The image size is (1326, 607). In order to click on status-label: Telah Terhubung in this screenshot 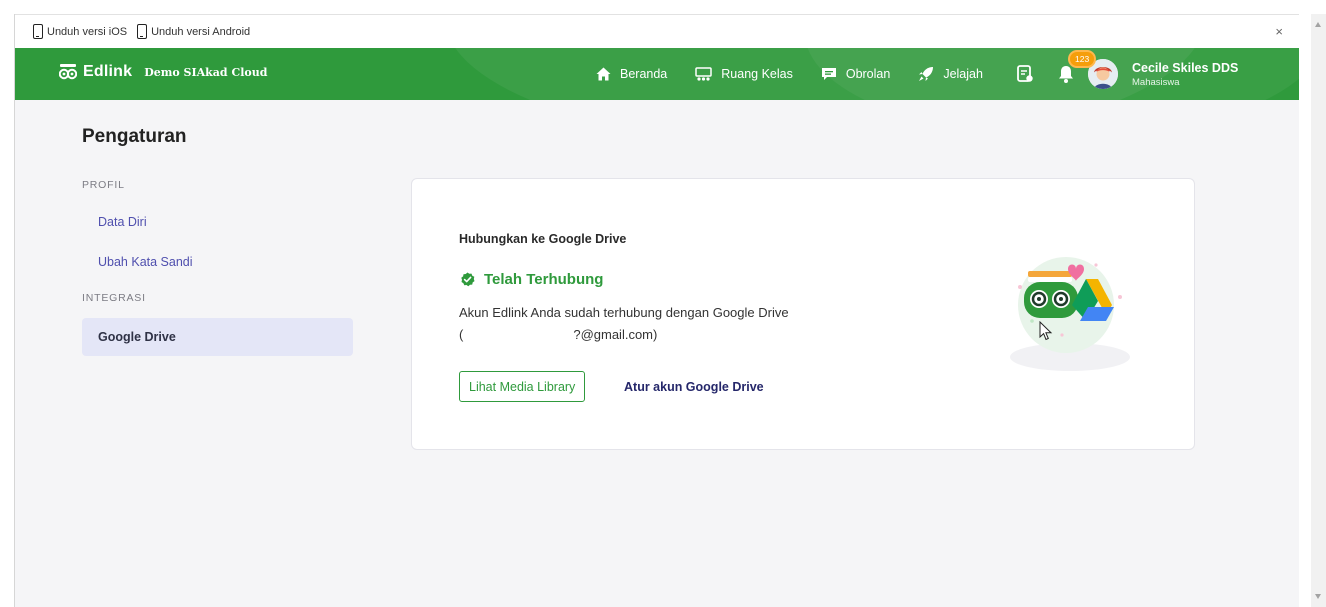, I will do `click(544, 279)`.